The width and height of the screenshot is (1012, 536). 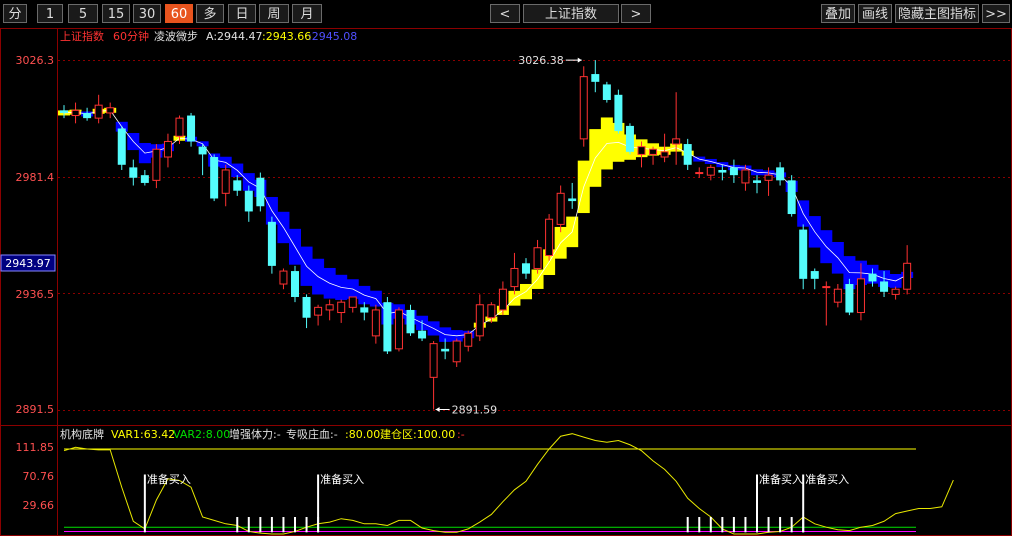 I want to click on period-button-30: 30, so click(x=147, y=13).